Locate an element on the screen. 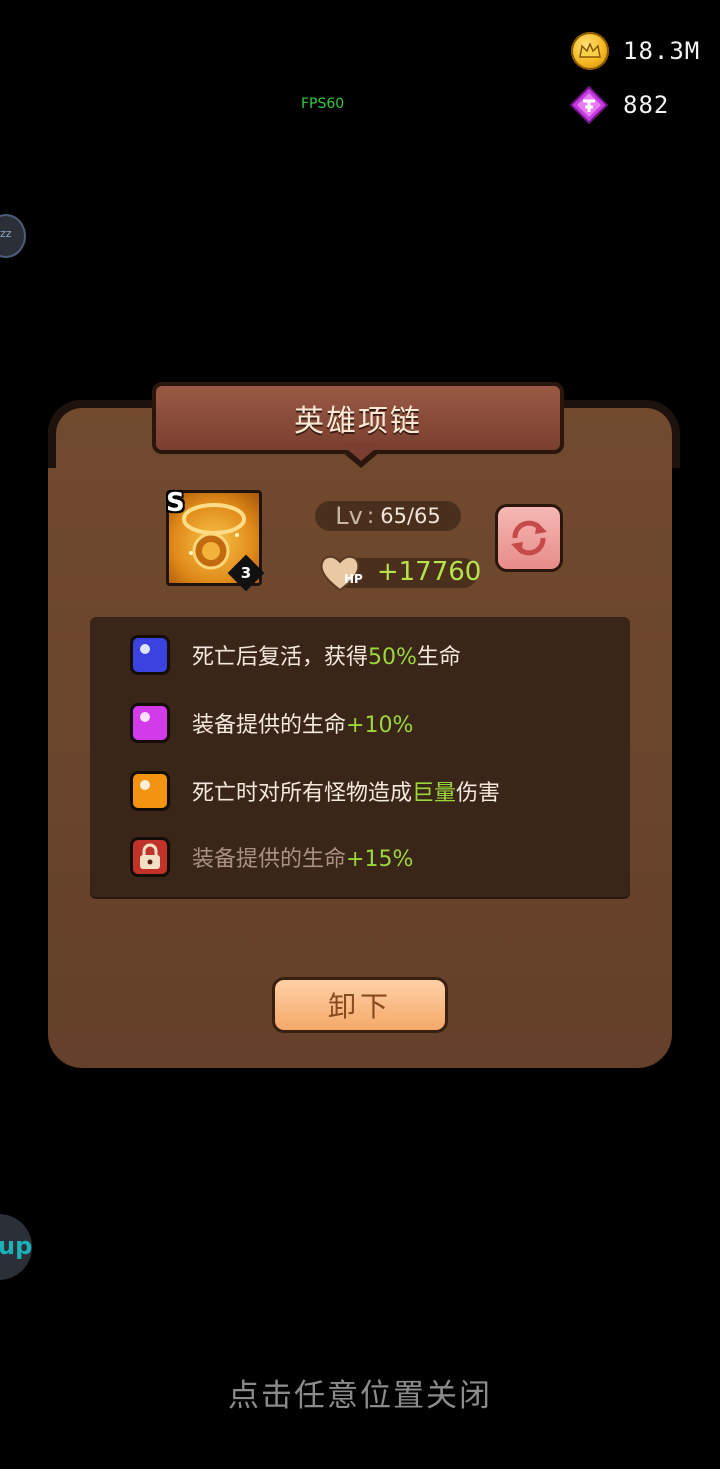 The image size is (720, 1469). level-pill: Lv : 65/65 is located at coordinates (388, 516).